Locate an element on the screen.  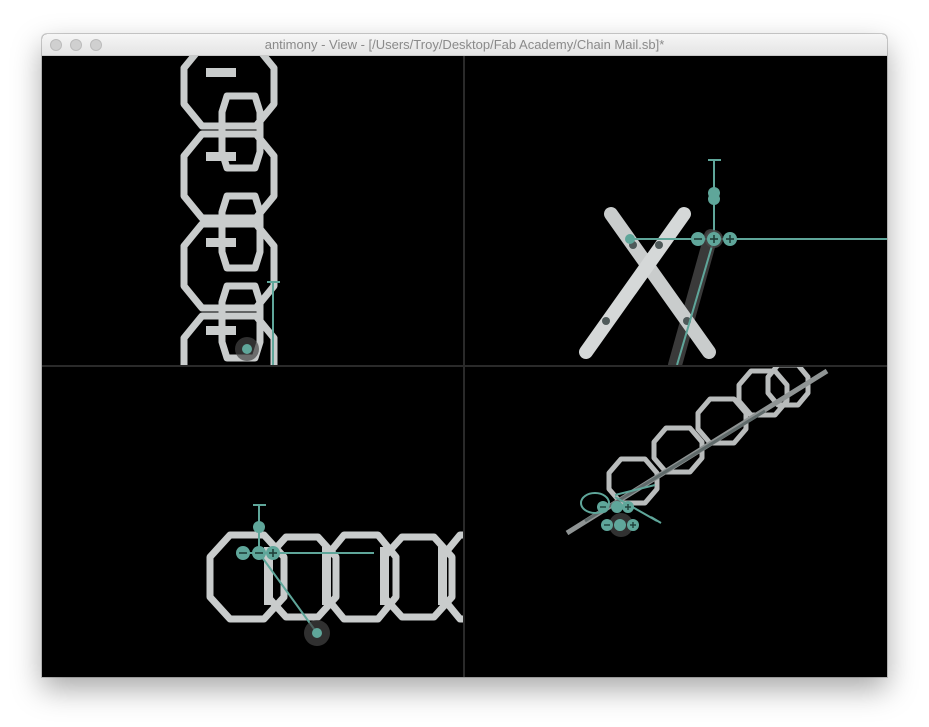
diagonal-chain is located at coordinates (708, 436).